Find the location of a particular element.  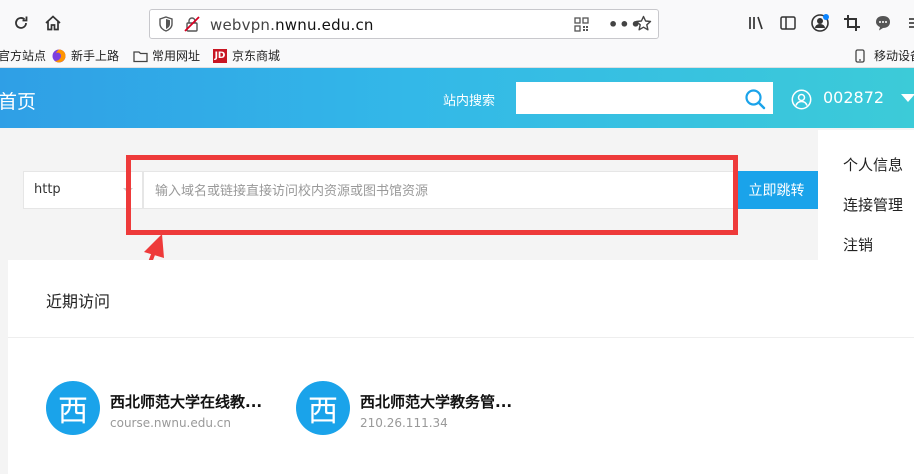

bookmark-item: JD 京东商城 is located at coordinates (246, 55).